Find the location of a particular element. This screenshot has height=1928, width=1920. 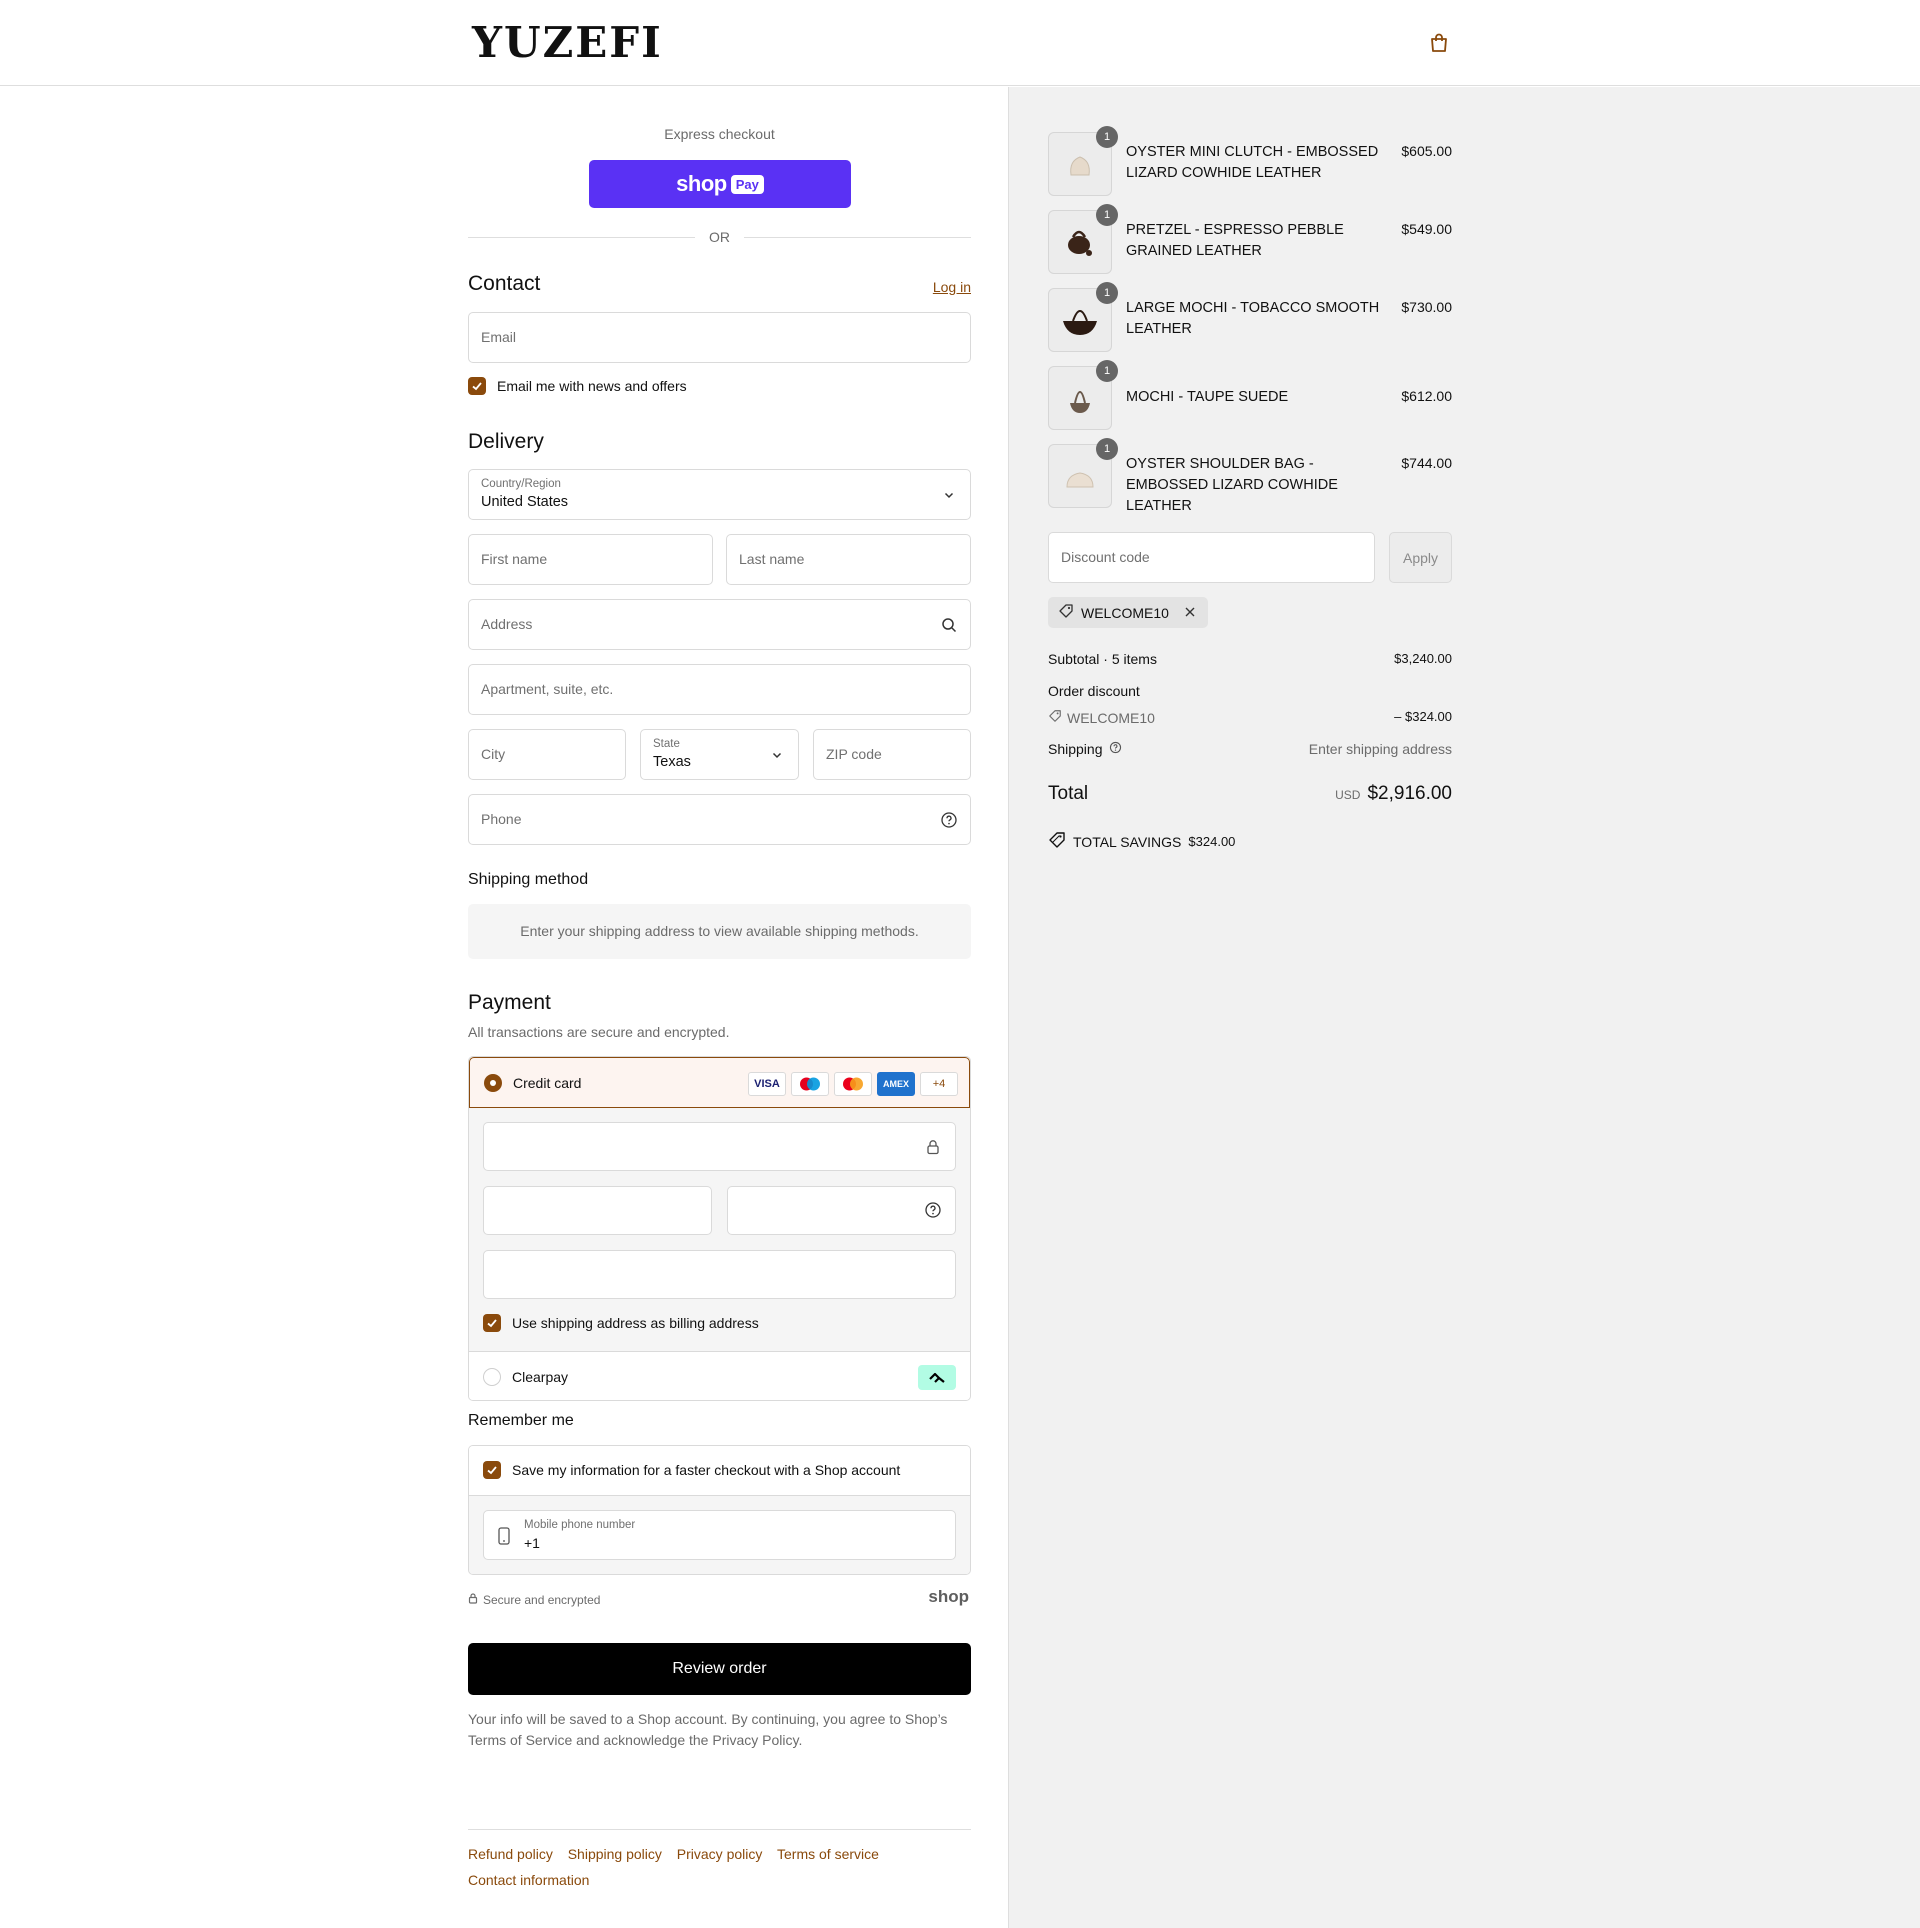

privacy-policy-link: Privacy policy is located at coordinates (720, 1854).